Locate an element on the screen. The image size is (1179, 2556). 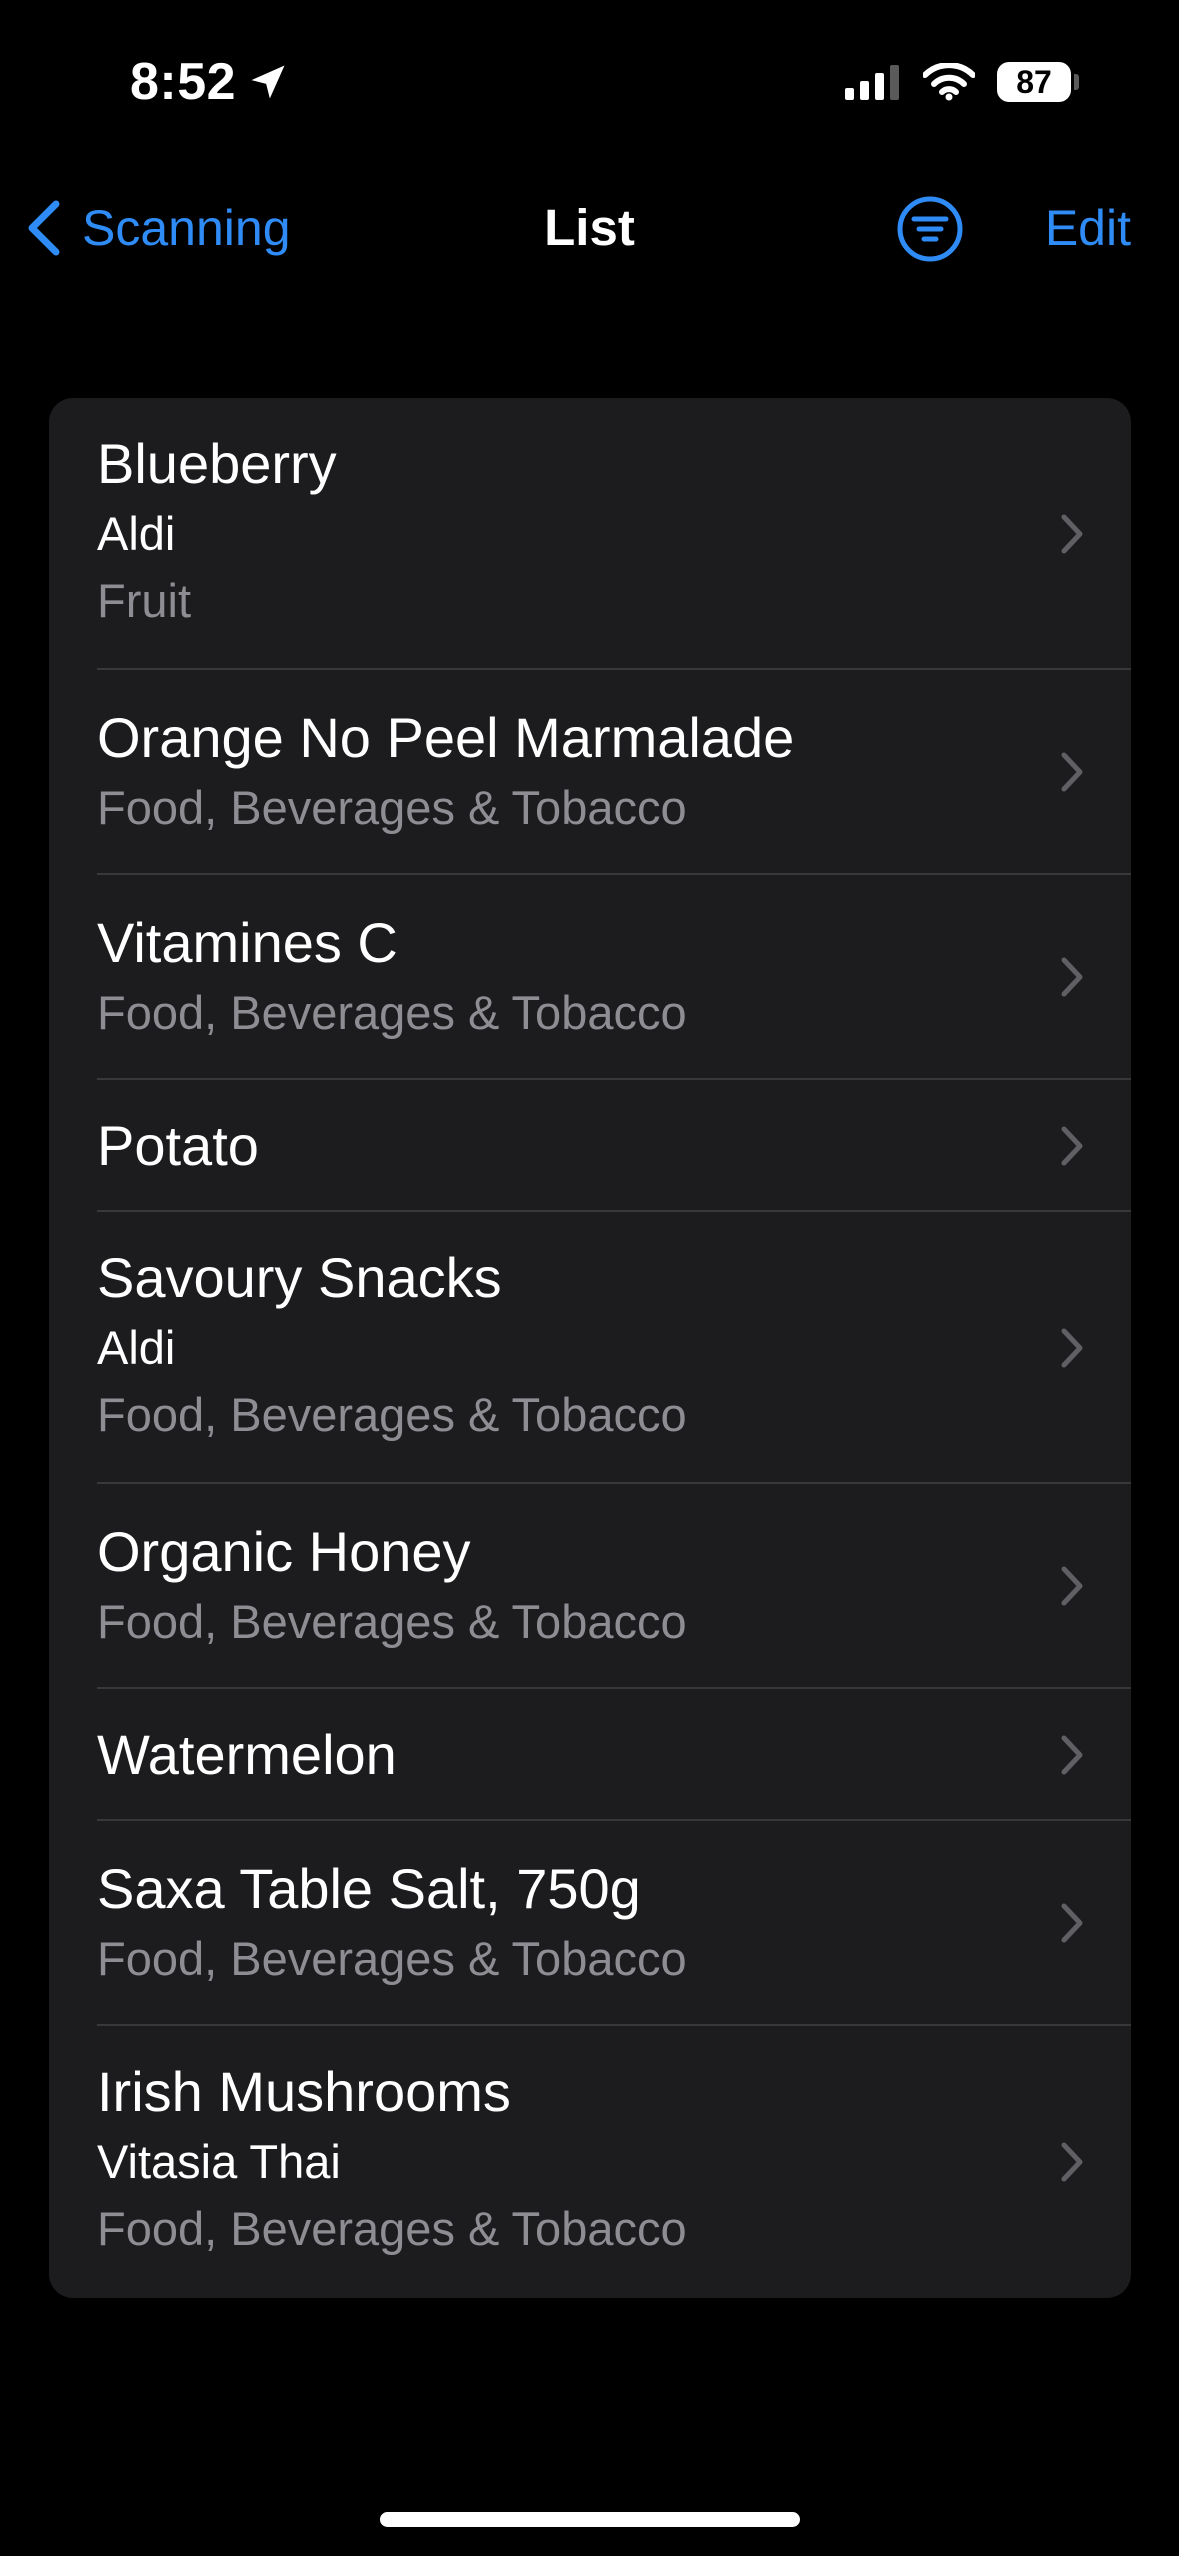
battery-indicator: 87 is located at coordinates (1038, 82).